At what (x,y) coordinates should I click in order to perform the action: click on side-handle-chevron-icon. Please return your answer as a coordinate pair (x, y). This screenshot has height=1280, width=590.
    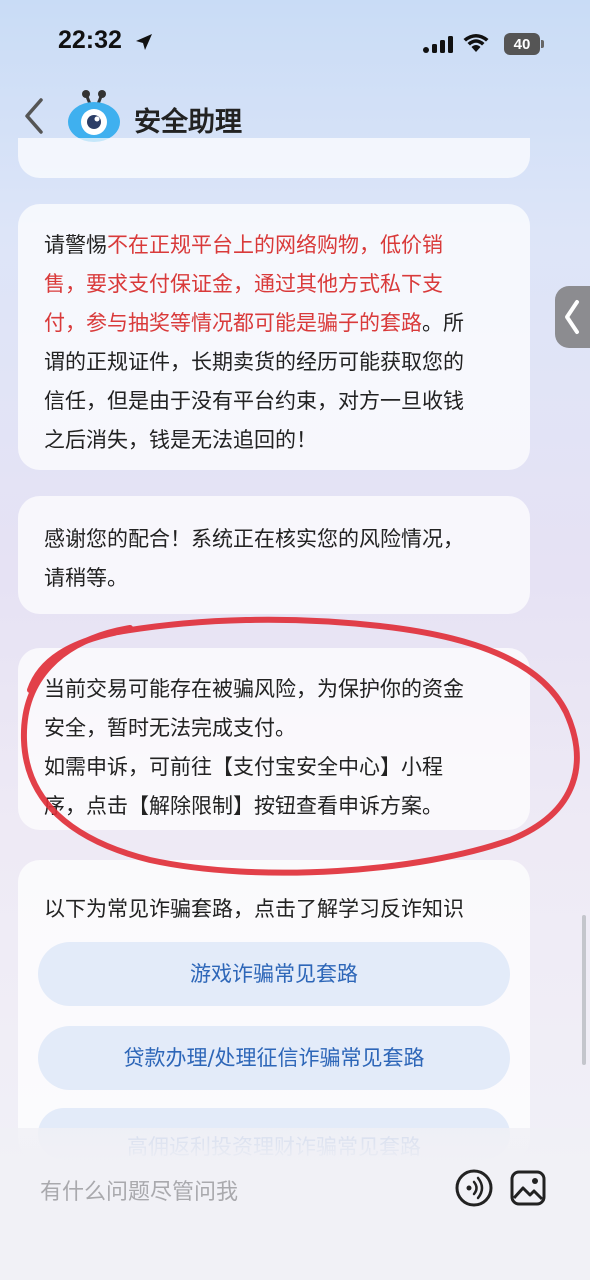
    Looking at the image, I should click on (572, 317).